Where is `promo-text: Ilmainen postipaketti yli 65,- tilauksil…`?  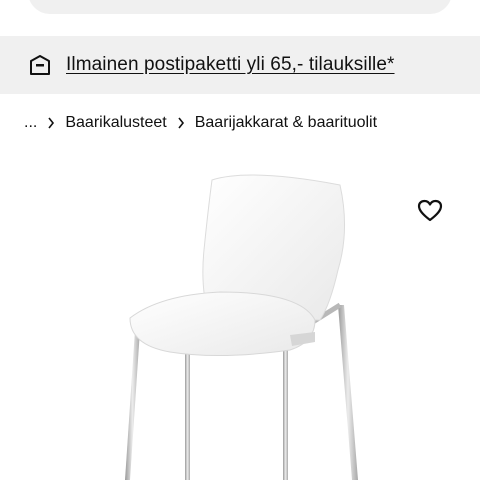 promo-text: Ilmainen postipaketti yli 65,- tilauksil… is located at coordinates (230, 65).